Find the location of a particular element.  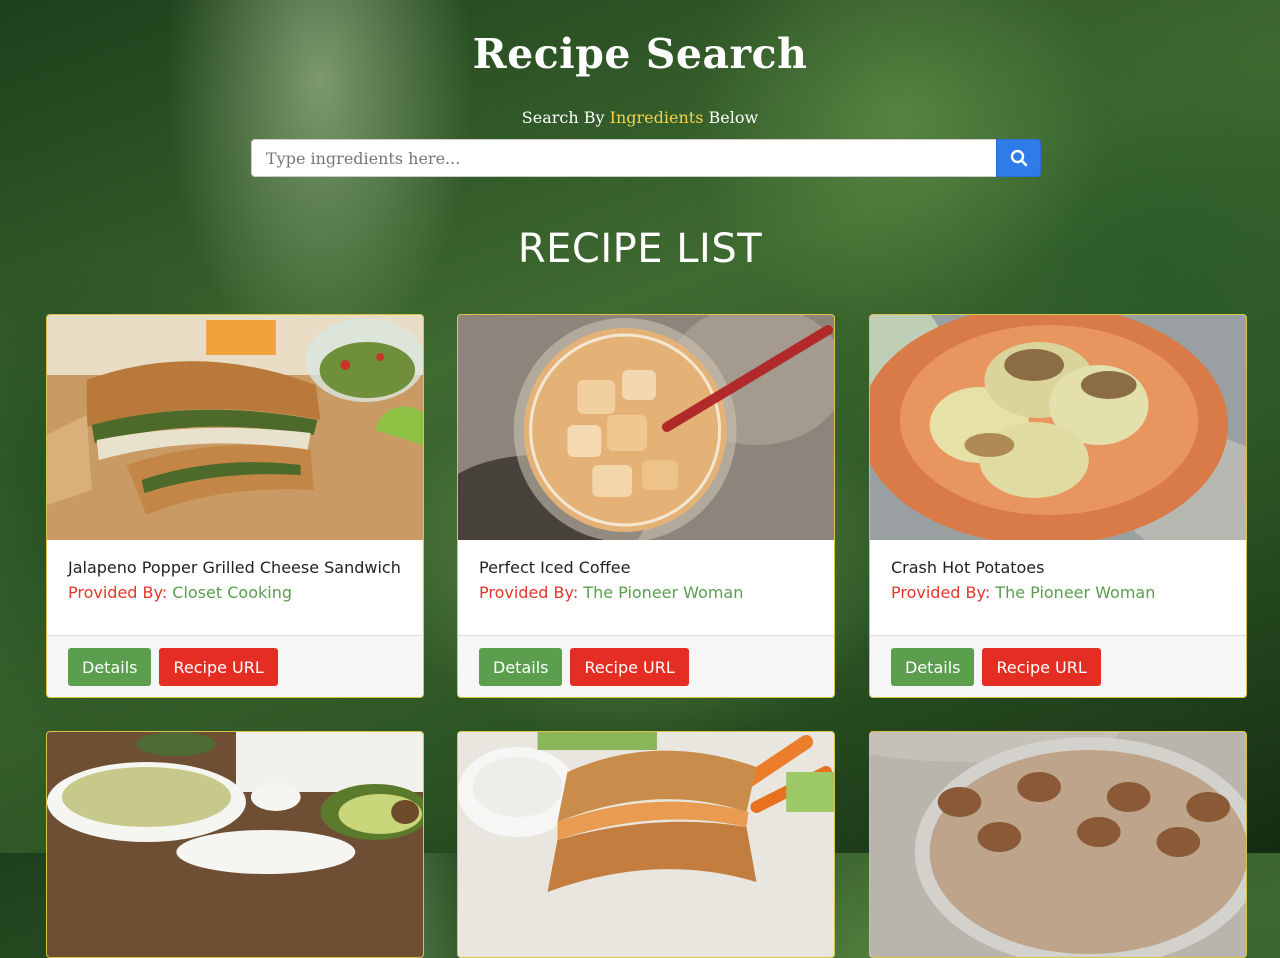

search-input is located at coordinates (623, 158).